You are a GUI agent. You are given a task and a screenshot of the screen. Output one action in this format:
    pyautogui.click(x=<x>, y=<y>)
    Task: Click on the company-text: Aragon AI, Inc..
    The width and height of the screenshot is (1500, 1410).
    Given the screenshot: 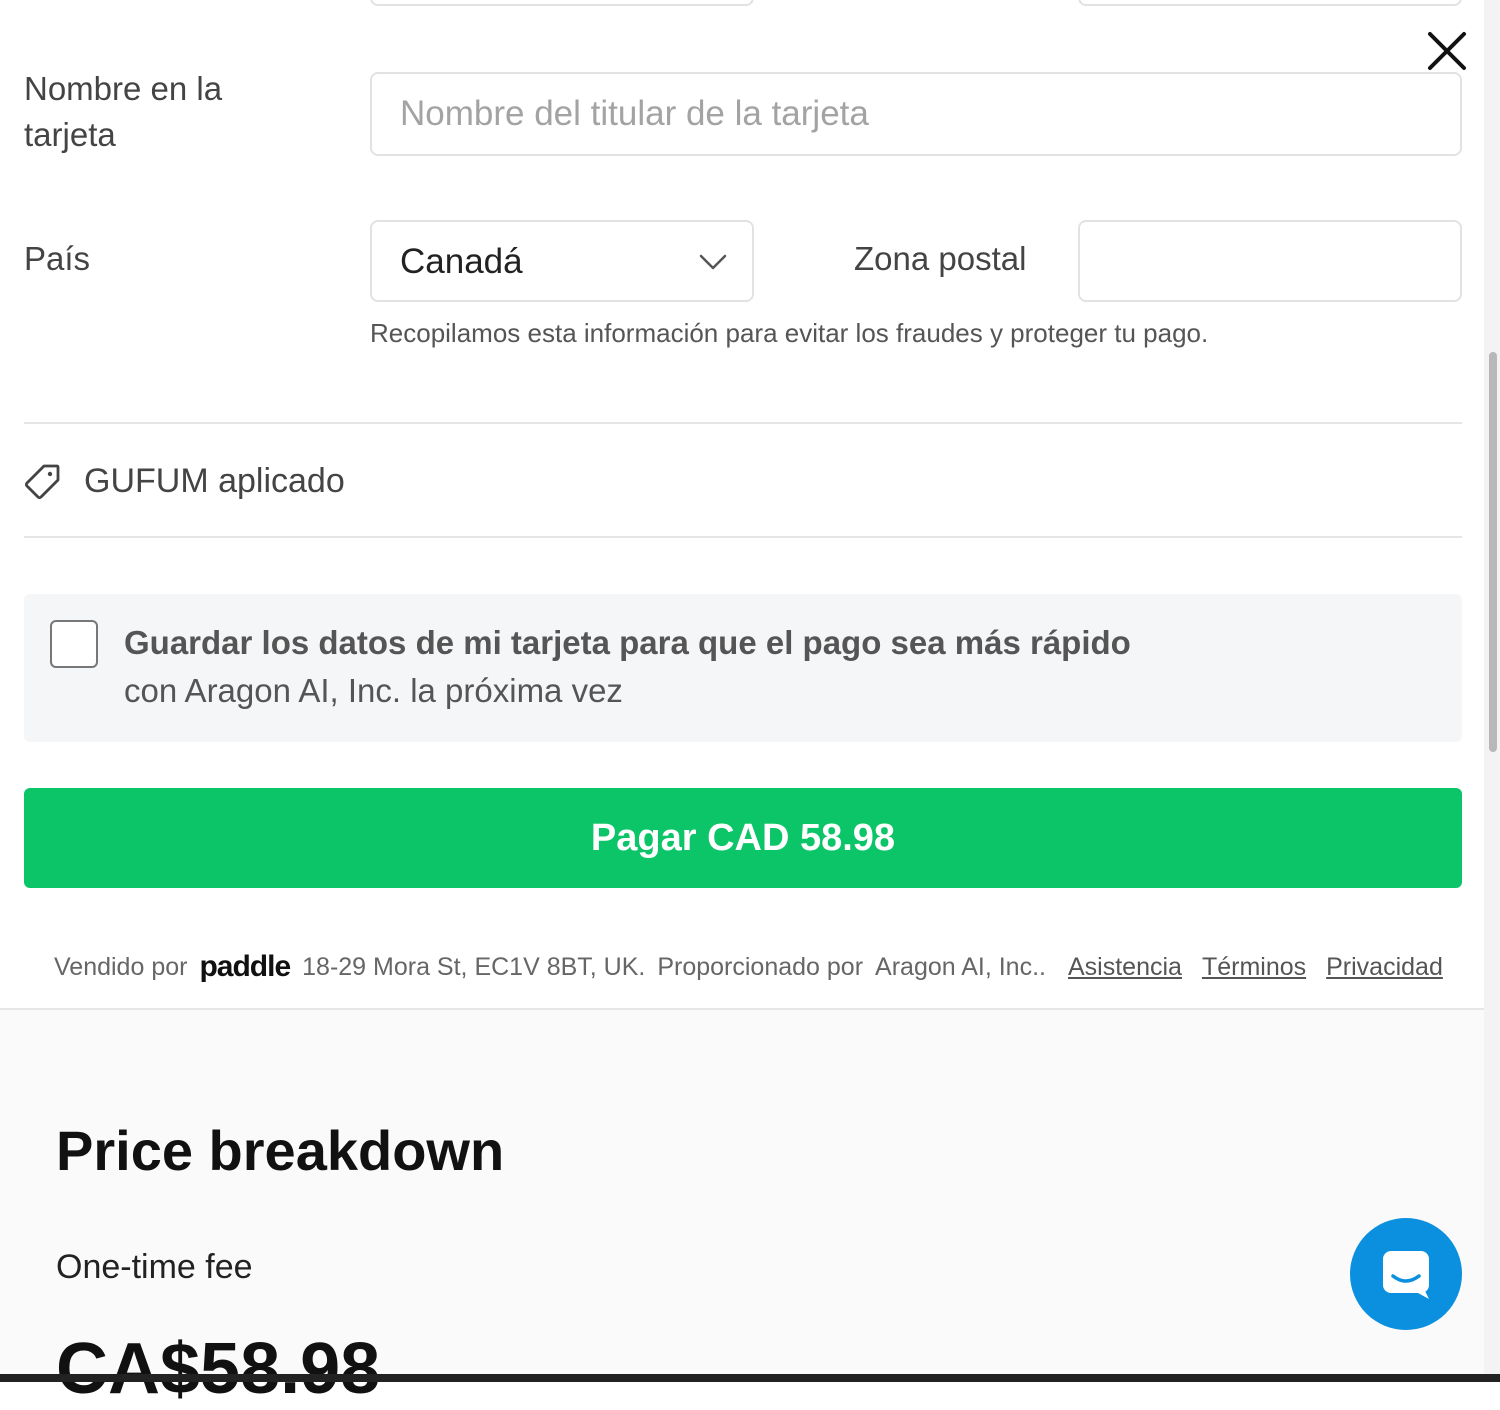 What is the action you would take?
    pyautogui.click(x=960, y=966)
    